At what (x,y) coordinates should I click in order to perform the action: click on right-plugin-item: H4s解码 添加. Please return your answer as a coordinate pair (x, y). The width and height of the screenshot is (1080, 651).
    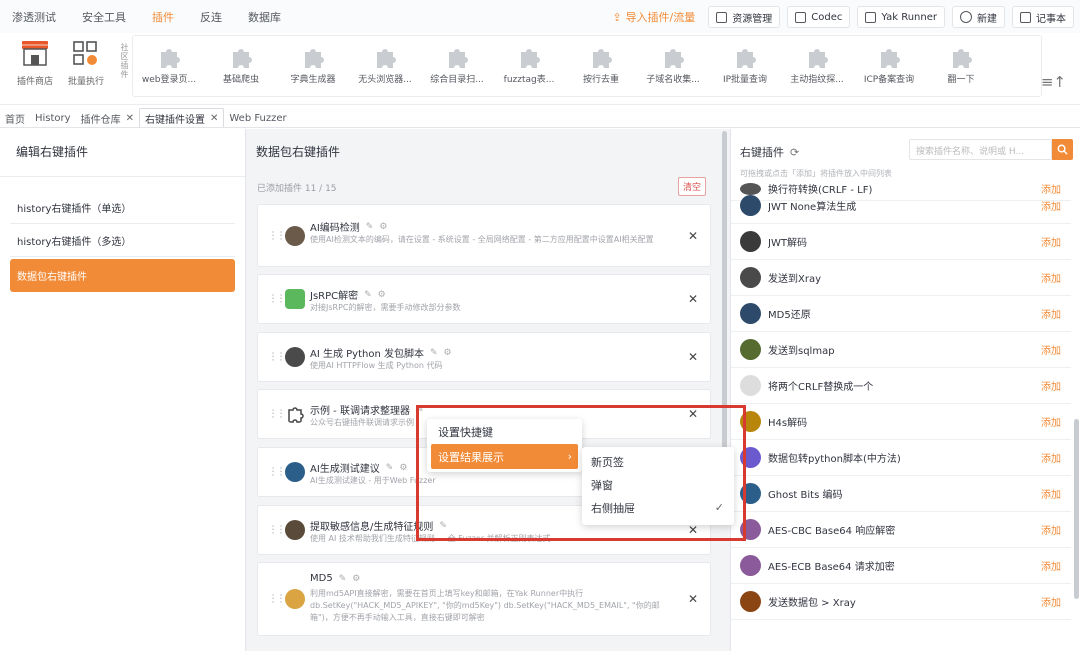
    Looking at the image, I should click on (901, 422).